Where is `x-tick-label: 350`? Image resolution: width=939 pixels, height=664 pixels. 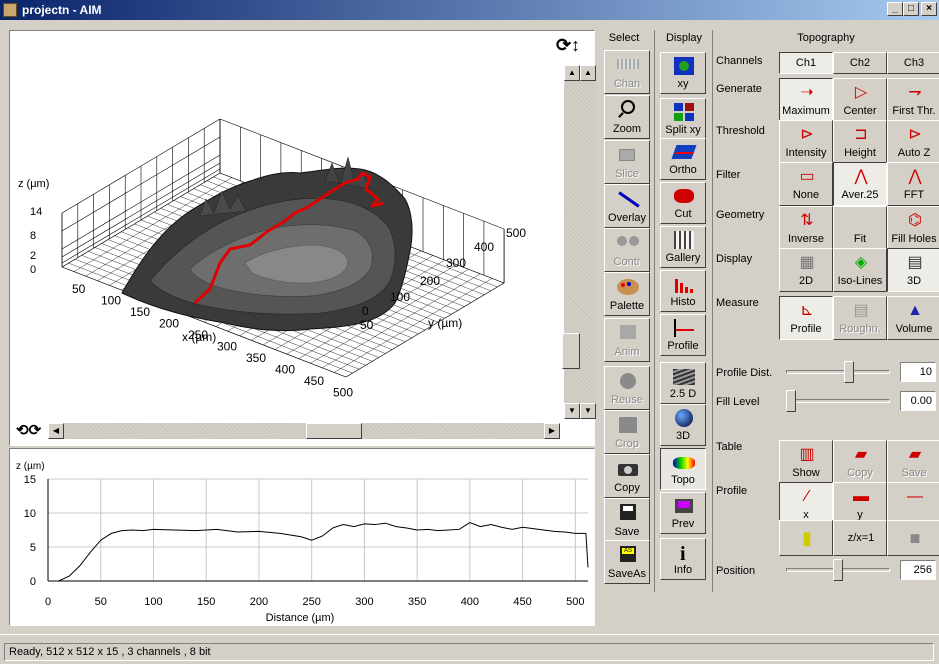 x-tick-label: 350 is located at coordinates (256, 358).